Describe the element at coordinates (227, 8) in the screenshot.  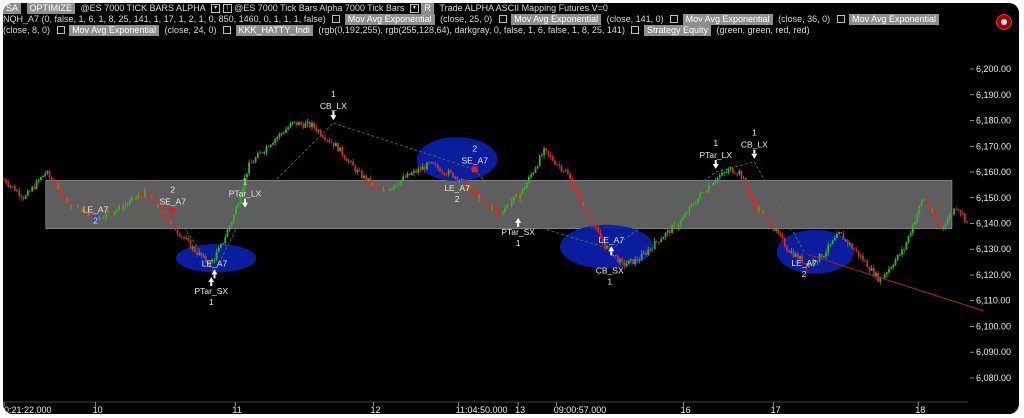
I see `bar-type-dropdown-icon: |` at that location.